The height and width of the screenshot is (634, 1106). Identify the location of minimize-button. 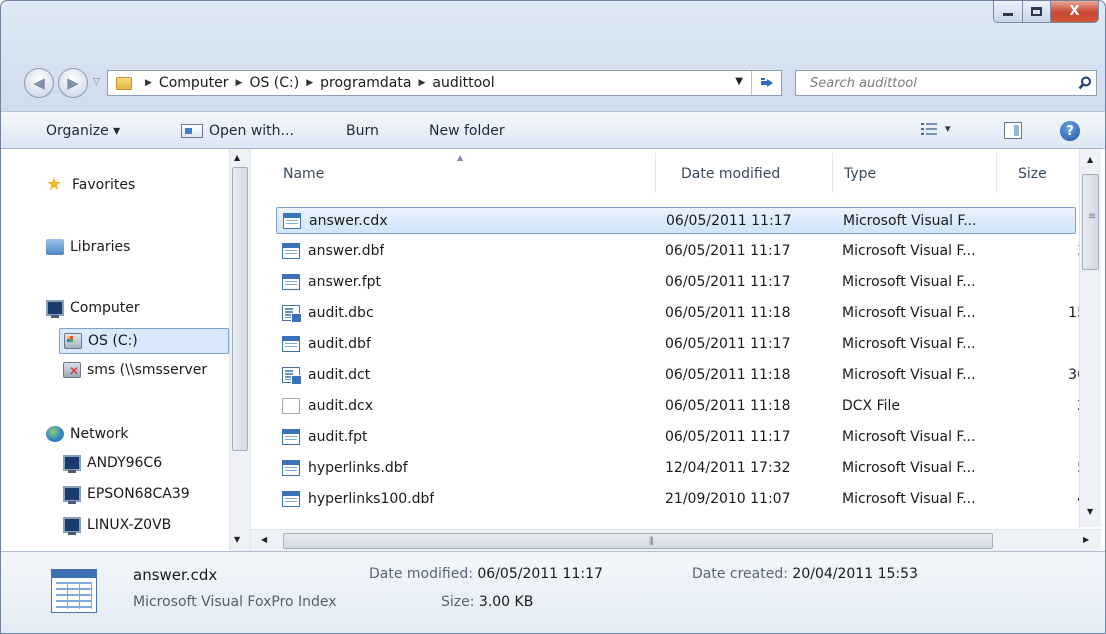
(1008, 12).